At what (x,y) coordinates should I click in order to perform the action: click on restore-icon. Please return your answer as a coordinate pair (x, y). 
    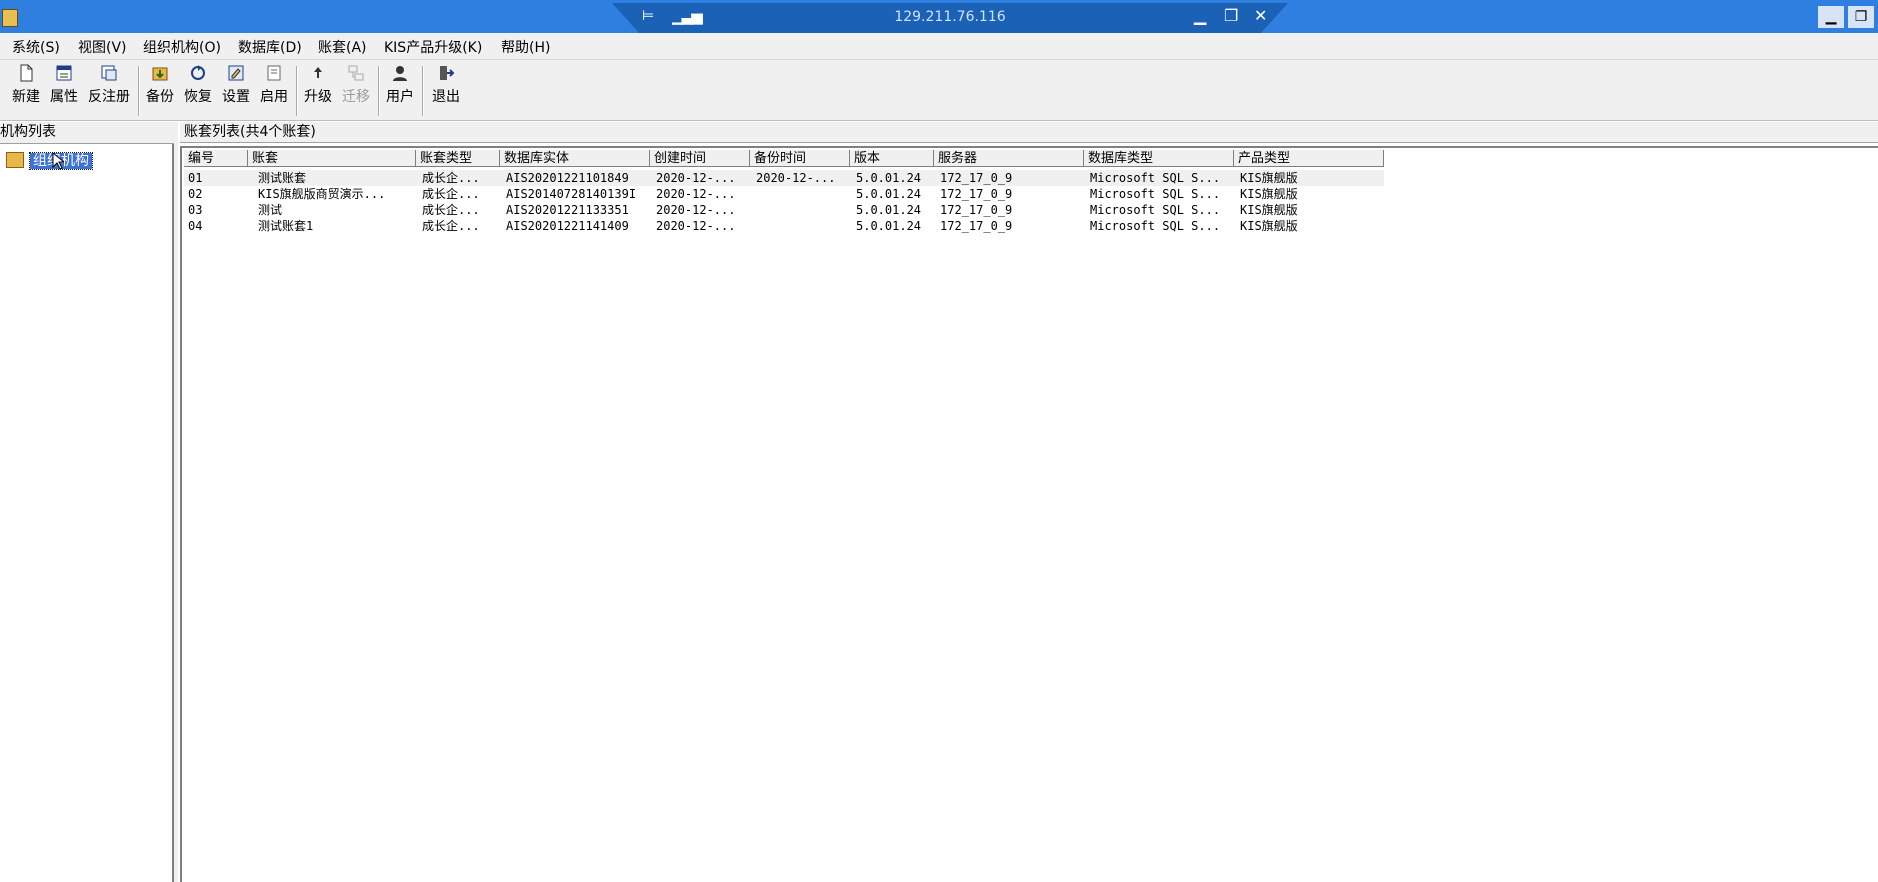
    Looking at the image, I should click on (198, 72).